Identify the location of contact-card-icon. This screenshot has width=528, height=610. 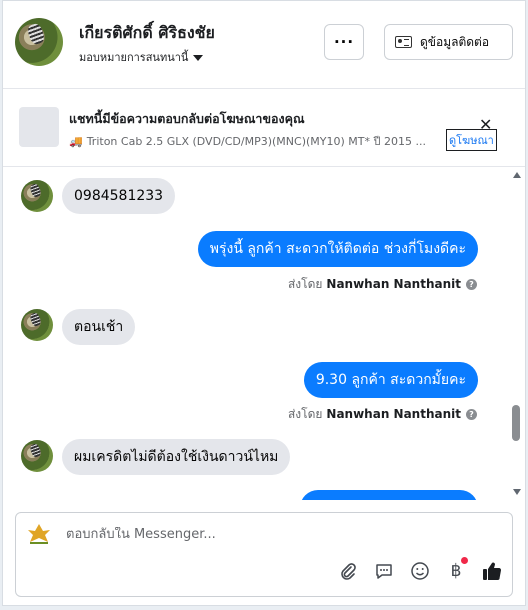
(403, 42).